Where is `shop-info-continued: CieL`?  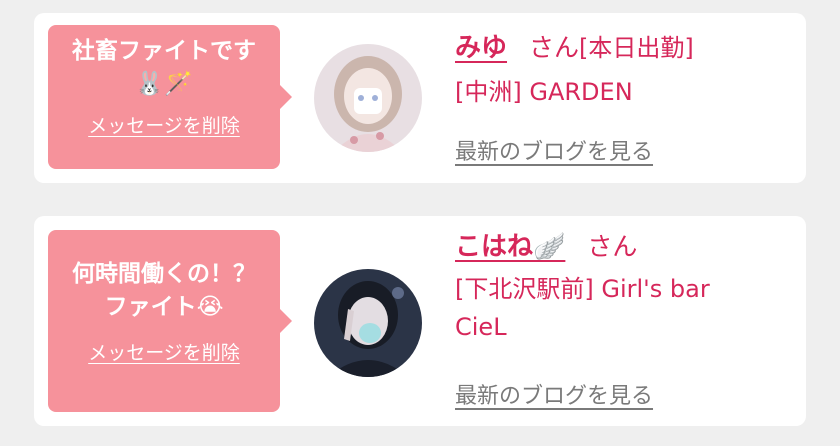 shop-info-continued: CieL is located at coordinates (481, 327).